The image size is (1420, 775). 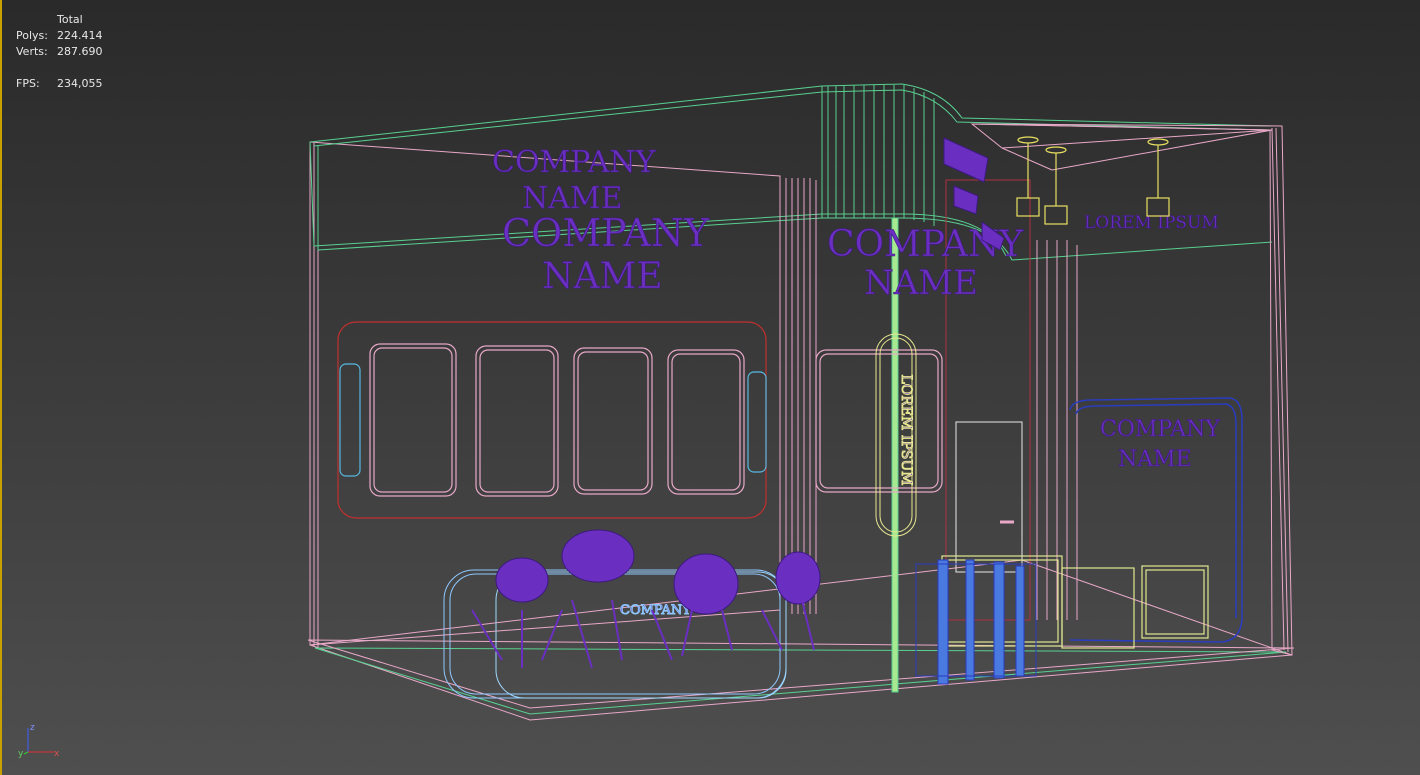 What do you see at coordinates (646, 599) in the screenshot?
I see `chairs` at bounding box center [646, 599].